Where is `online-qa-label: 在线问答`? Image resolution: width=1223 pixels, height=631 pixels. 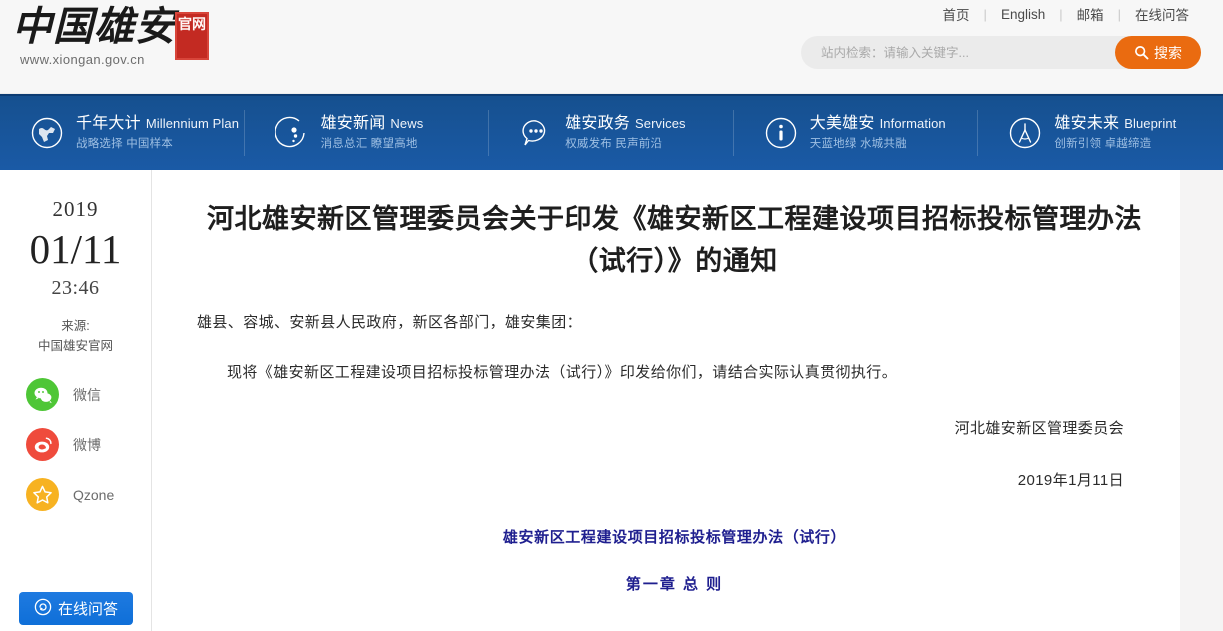
online-qa-label: 在线问答 is located at coordinates (87, 609).